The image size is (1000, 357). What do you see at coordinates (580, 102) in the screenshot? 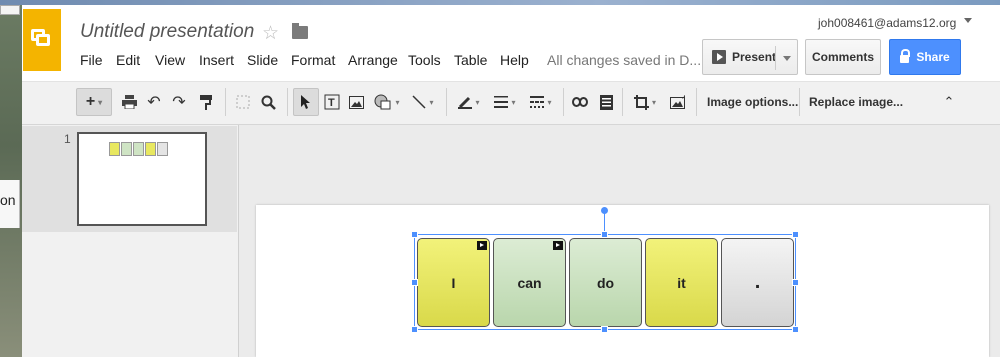
I see `link-icon` at bounding box center [580, 102].